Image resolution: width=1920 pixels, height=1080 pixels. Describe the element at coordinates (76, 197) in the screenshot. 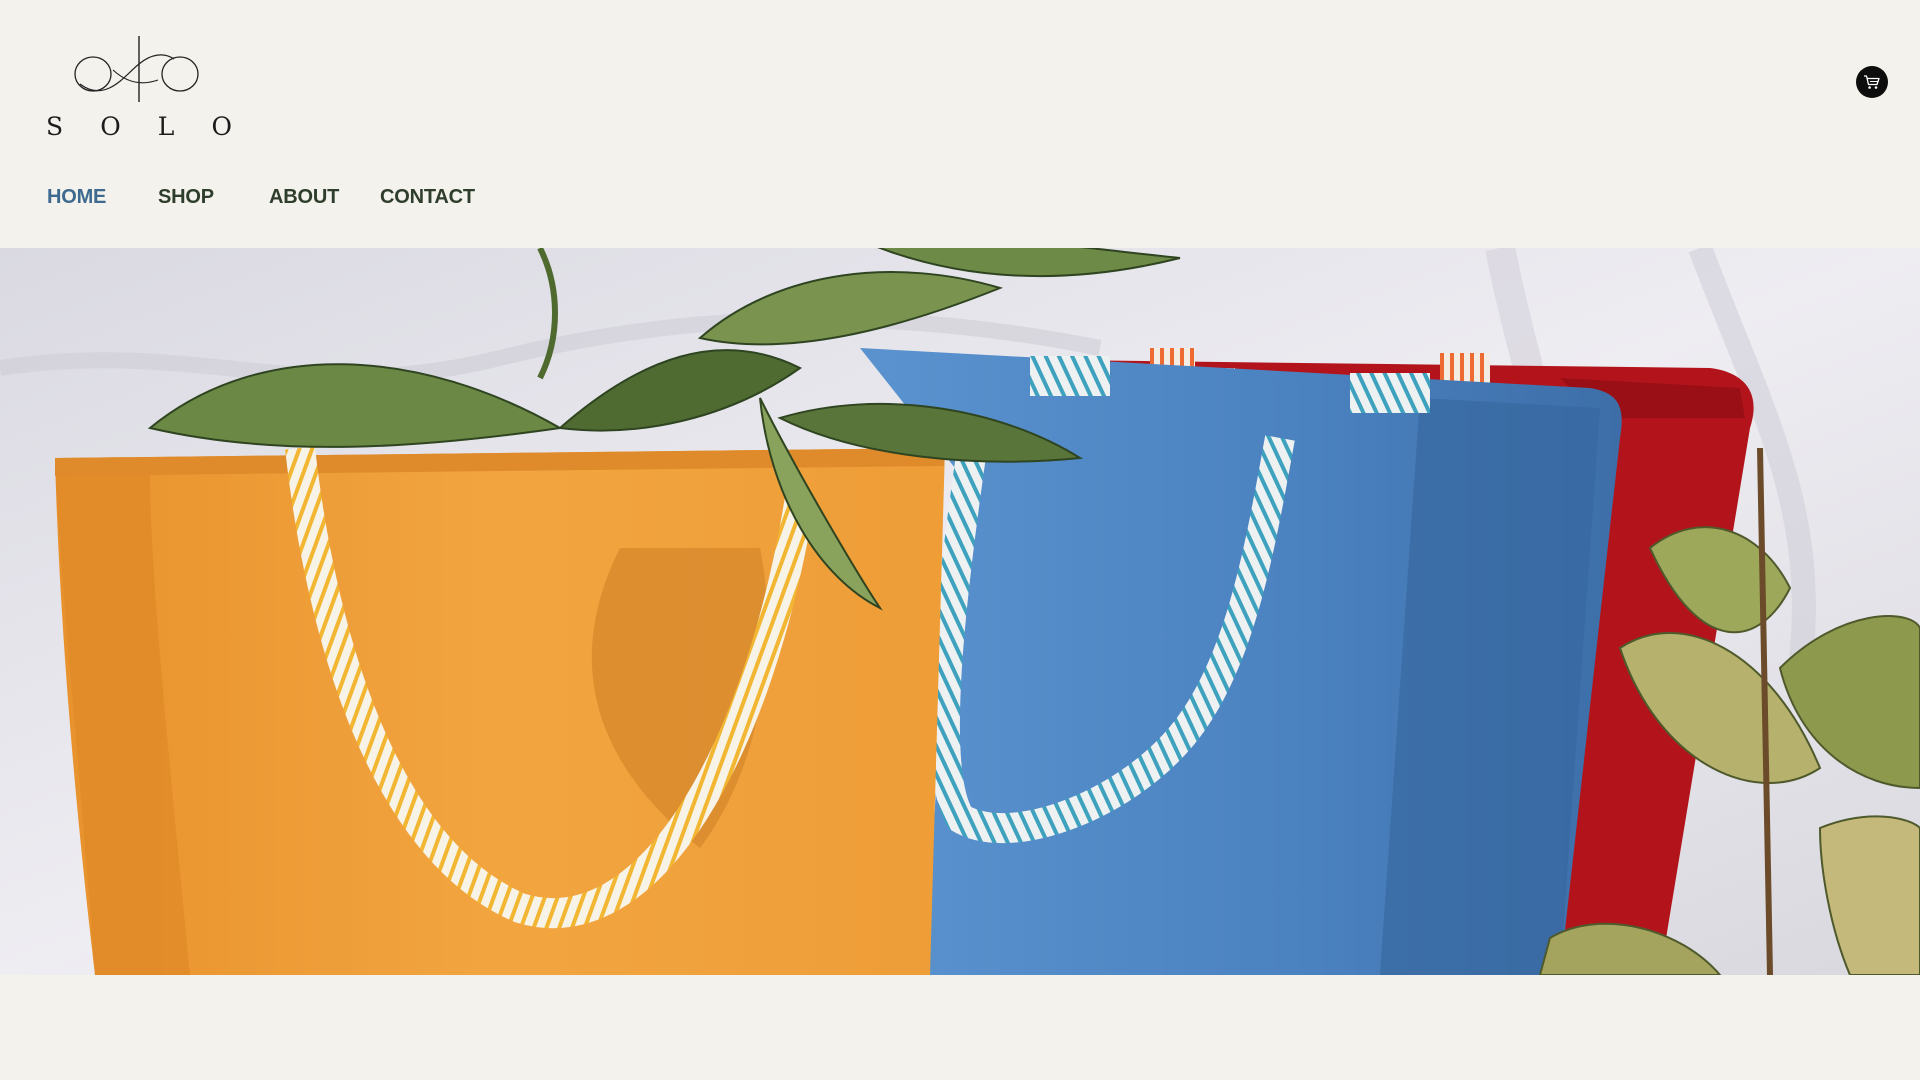

I see `nav-home: HOME` at that location.